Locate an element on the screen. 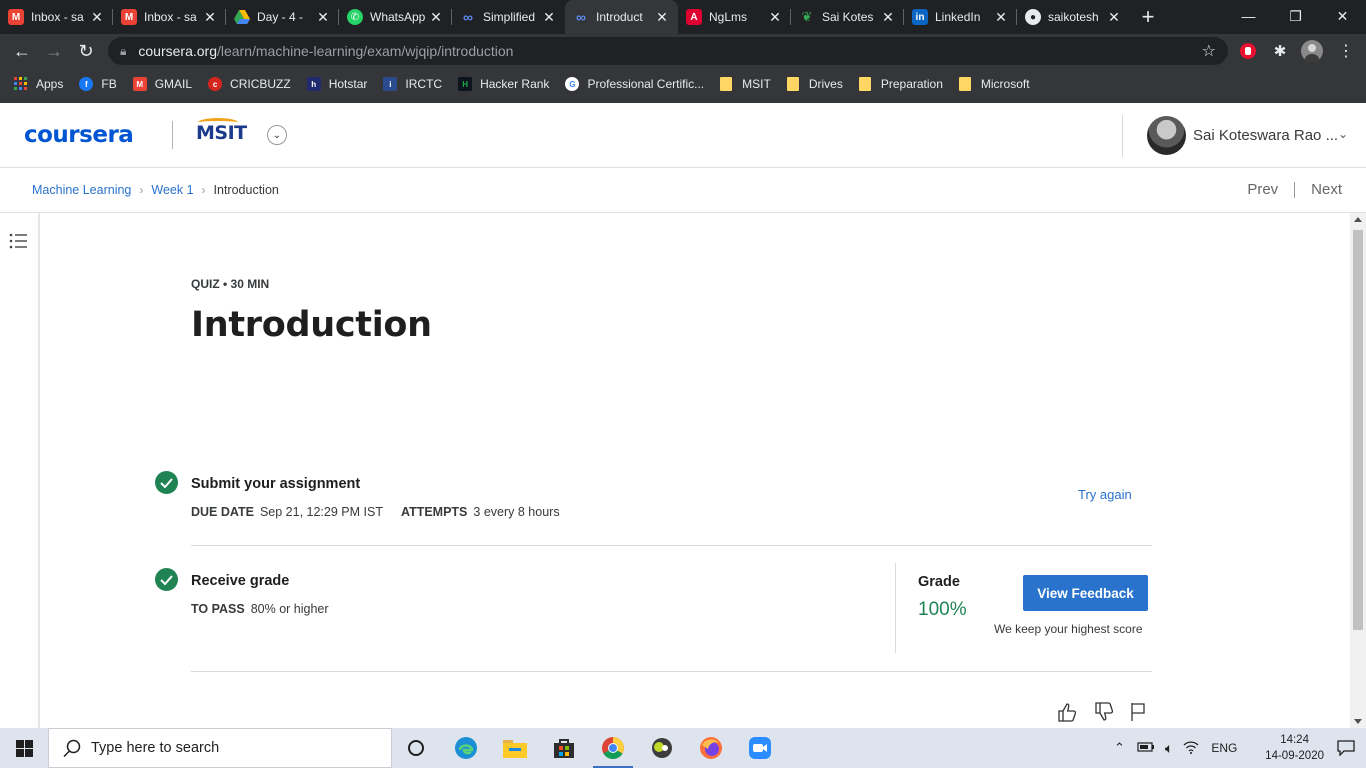 The height and width of the screenshot is (768, 1366). volume-icon: 🔈︎ is located at coordinates (1169, 748).